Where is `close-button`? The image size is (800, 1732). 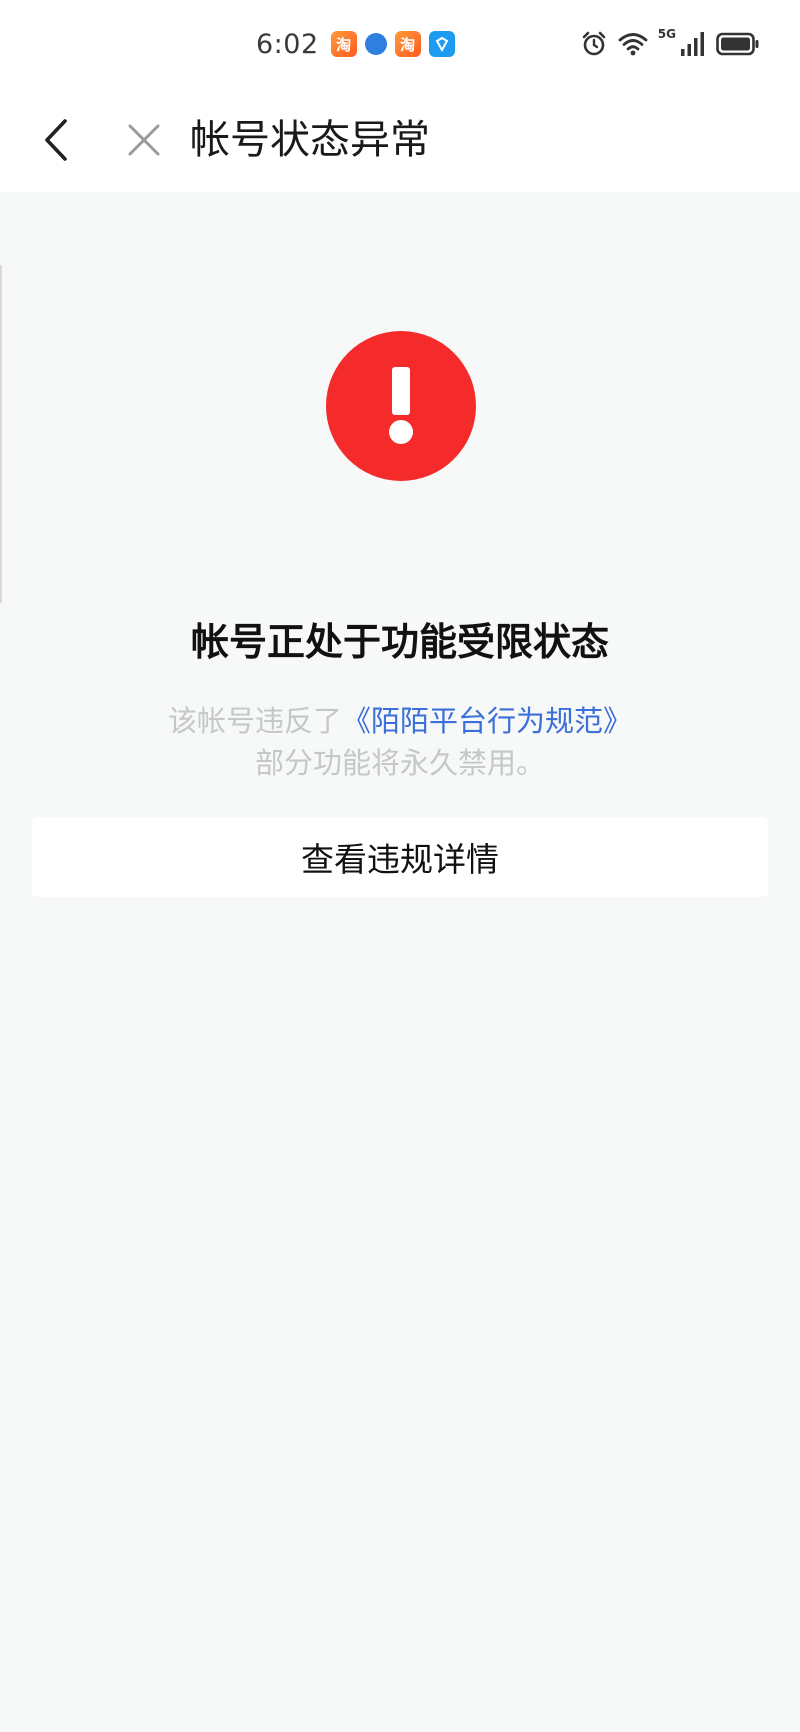 close-button is located at coordinates (144, 140).